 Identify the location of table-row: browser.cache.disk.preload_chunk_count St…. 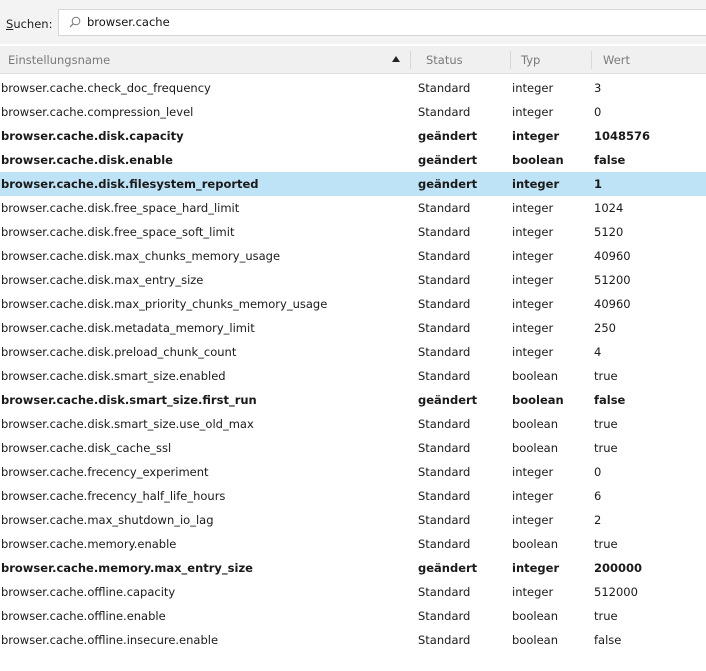
(353, 352).